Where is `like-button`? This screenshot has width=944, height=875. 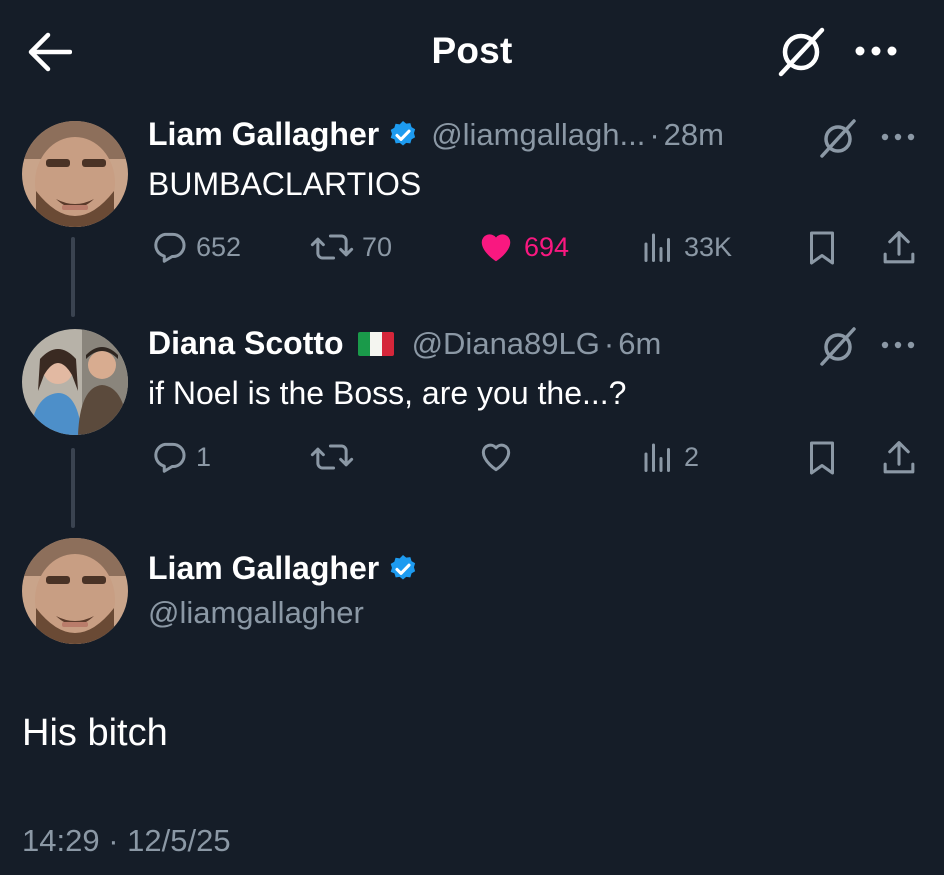
like-button is located at coordinates (500, 457).